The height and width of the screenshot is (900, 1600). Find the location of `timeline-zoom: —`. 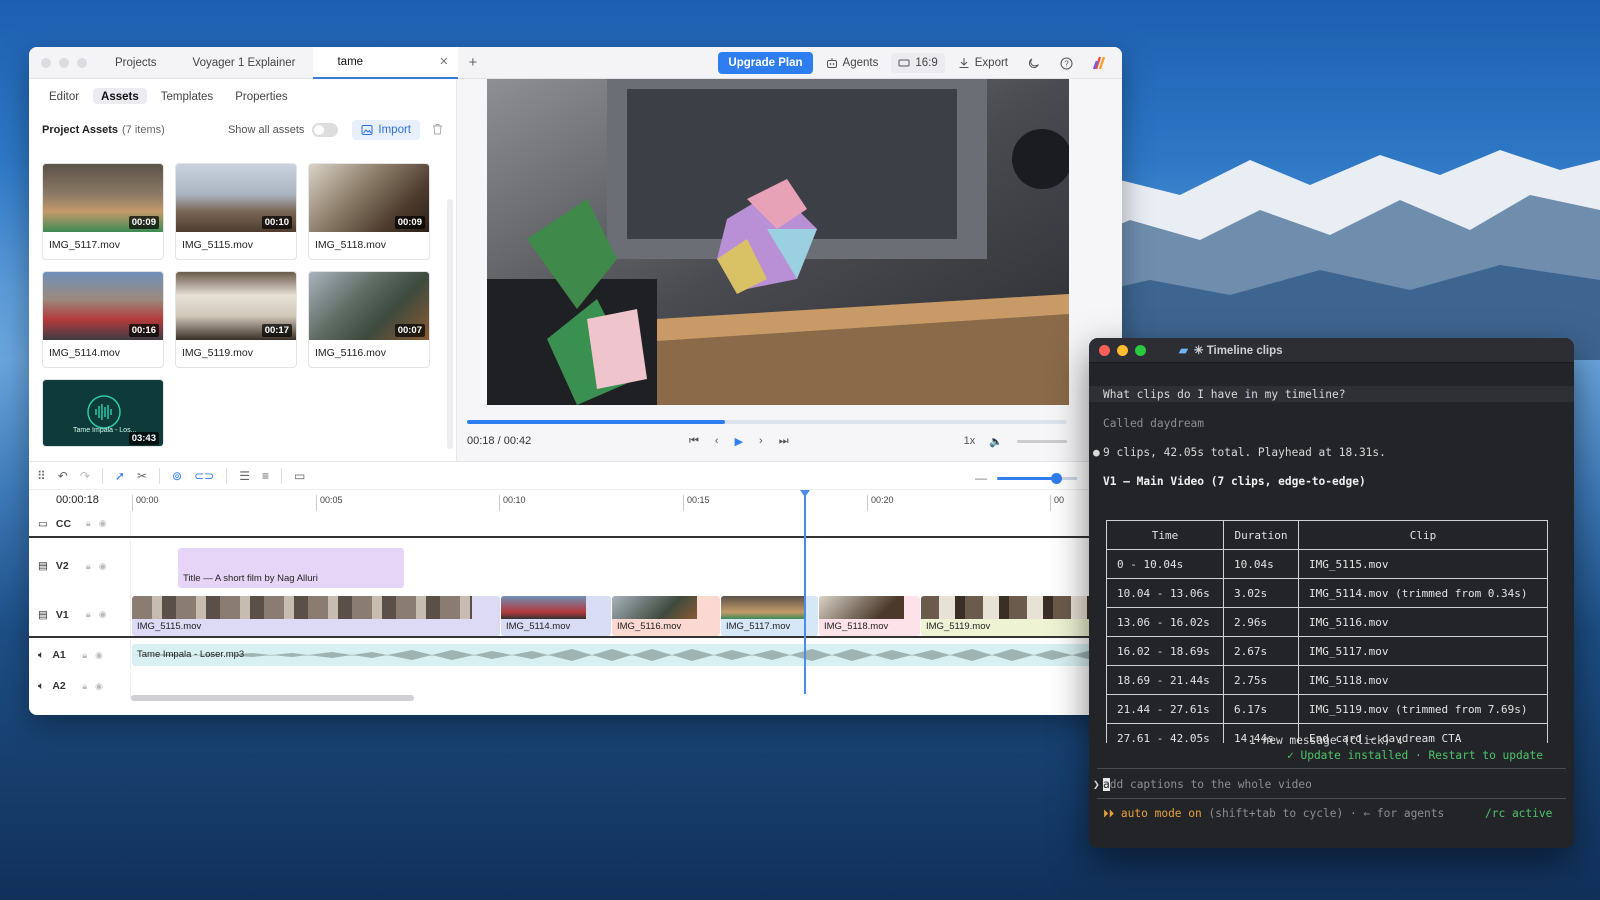

timeline-zoom: — is located at coordinates (1026, 478).